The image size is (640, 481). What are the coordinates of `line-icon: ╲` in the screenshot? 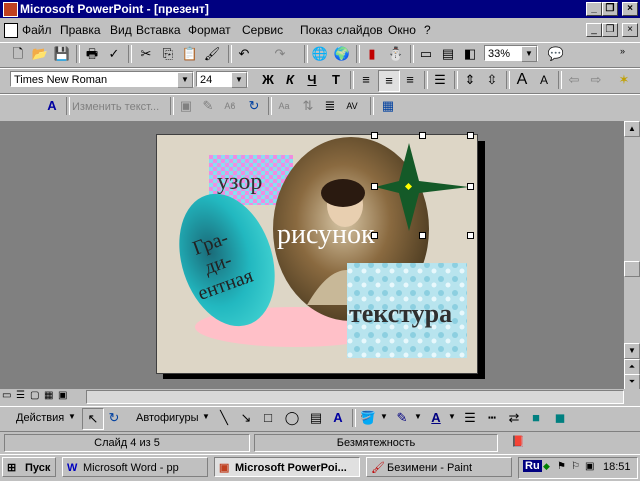 It's located at (224, 418).